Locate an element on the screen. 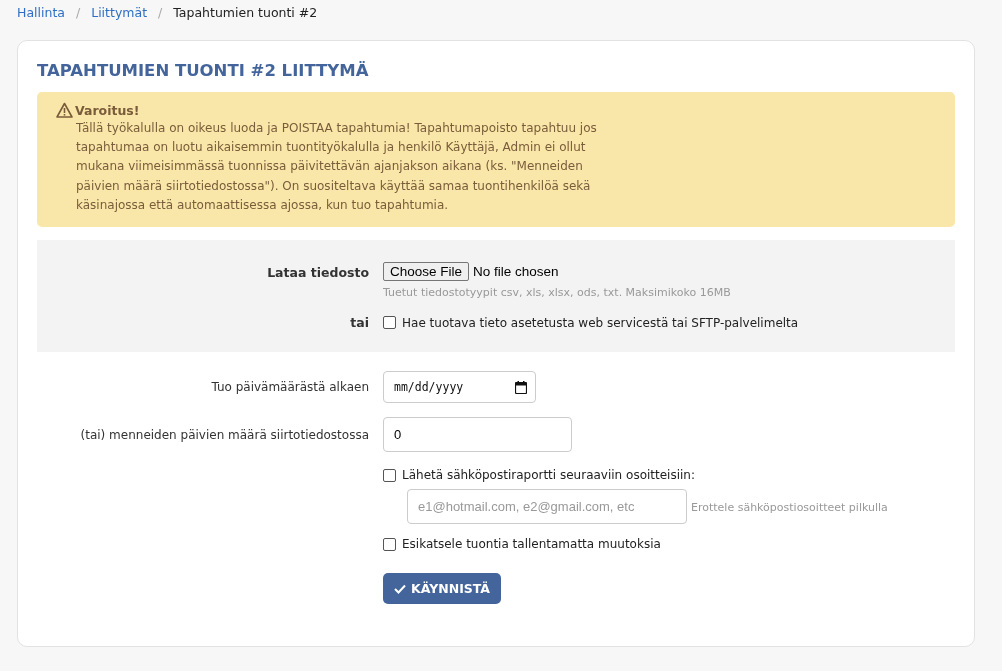  check-icon is located at coordinates (400, 588).